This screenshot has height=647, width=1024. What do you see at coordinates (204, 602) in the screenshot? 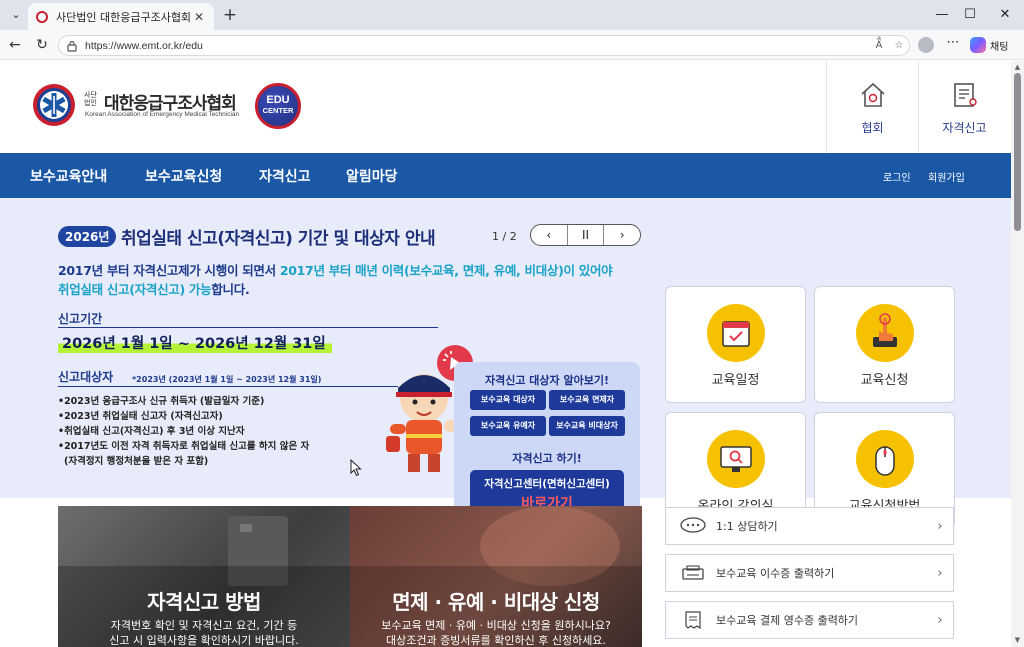
I see `banner-title: 자격신고 방법` at bounding box center [204, 602].